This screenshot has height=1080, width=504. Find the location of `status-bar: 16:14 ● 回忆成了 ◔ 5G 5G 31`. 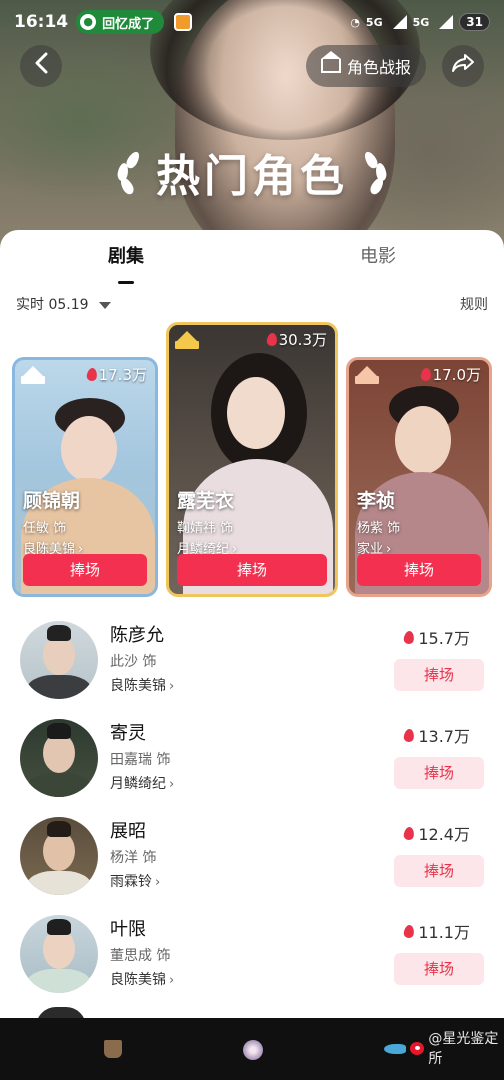

status-bar: 16:14 ● 回忆成了 ◔ 5G 5G 31 is located at coordinates (252, 22).